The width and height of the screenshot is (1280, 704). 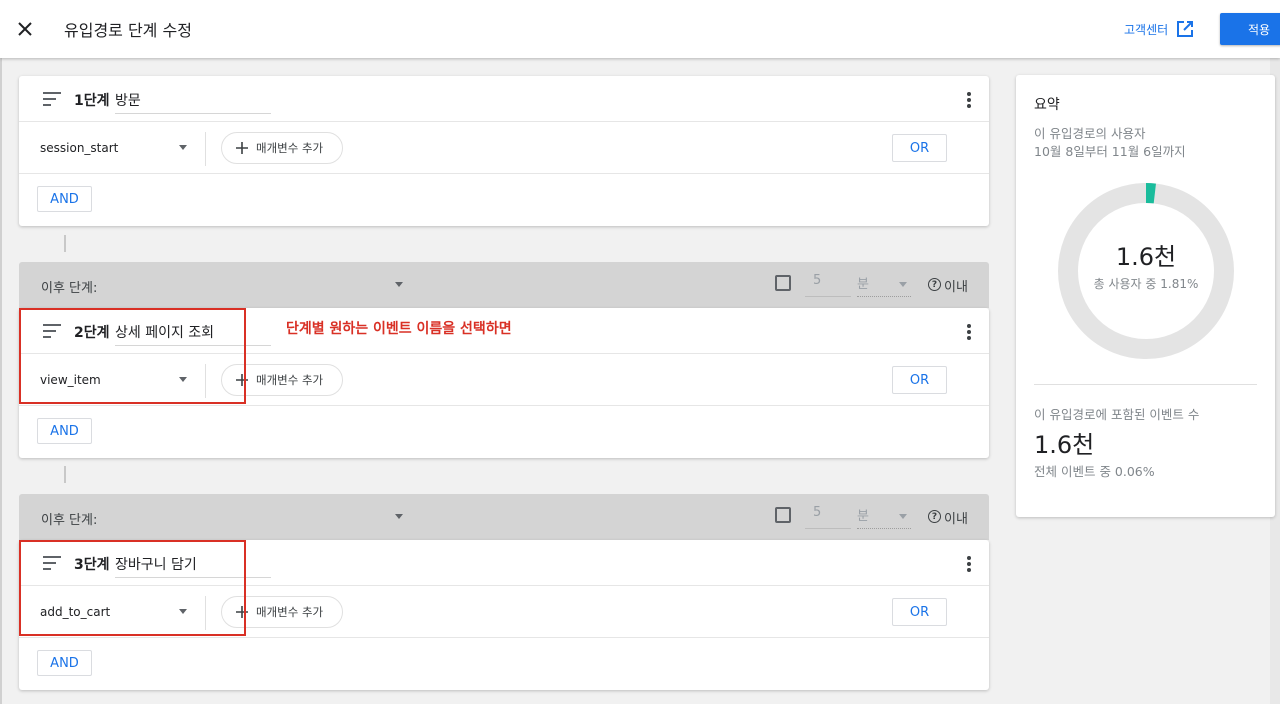 What do you see at coordinates (128, 30) in the screenshot?
I see `page-title: 유입경로 단계 수정` at bounding box center [128, 30].